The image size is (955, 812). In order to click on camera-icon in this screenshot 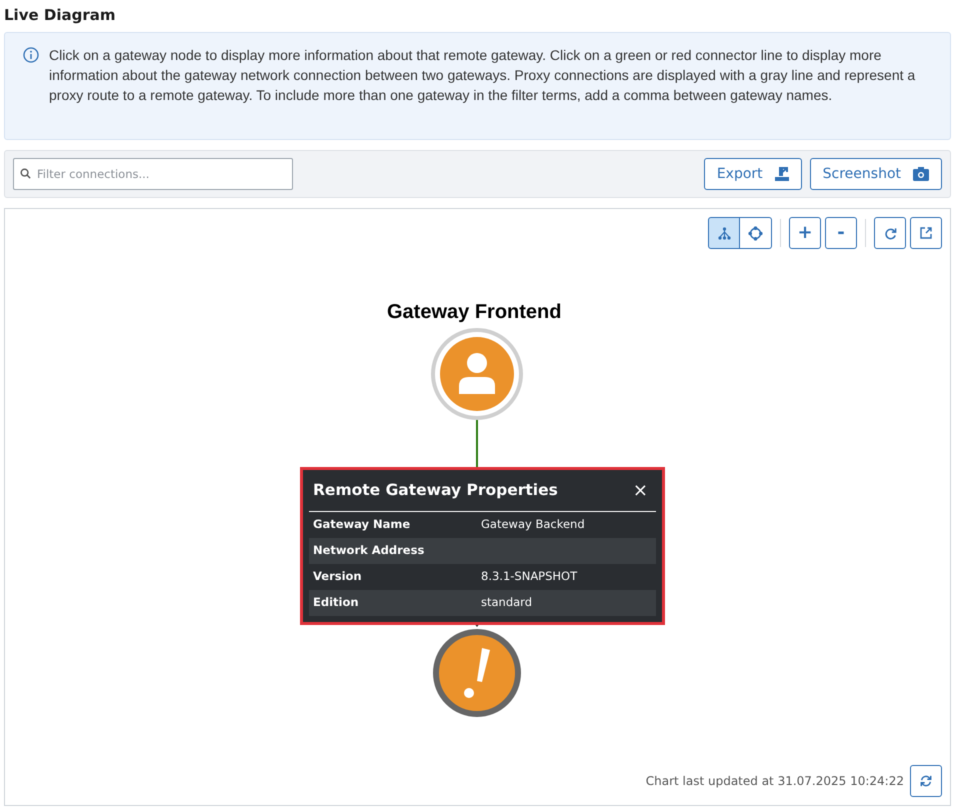, I will do `click(921, 174)`.